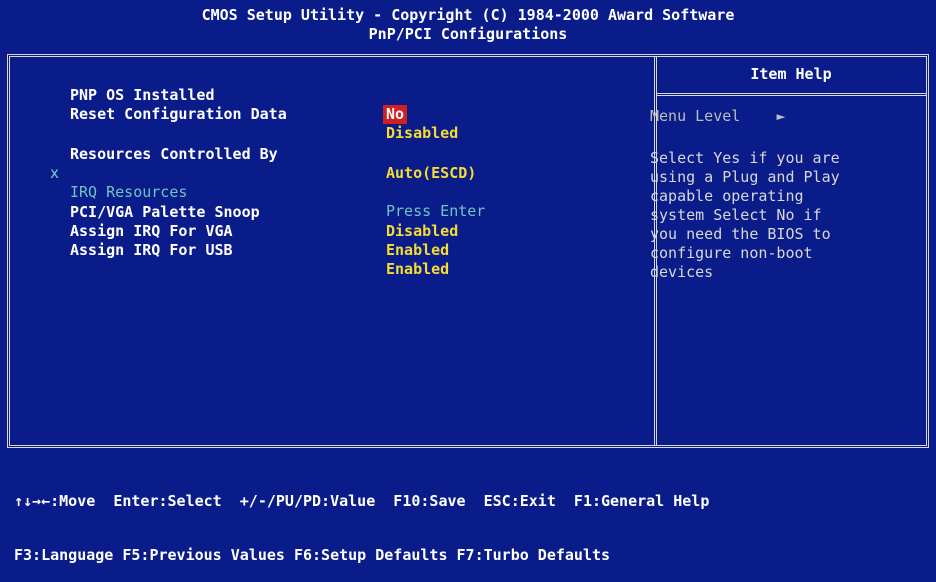 The image size is (936, 582). Describe the element at coordinates (55, 173) in the screenshot. I see `disabled-marker: x` at that location.